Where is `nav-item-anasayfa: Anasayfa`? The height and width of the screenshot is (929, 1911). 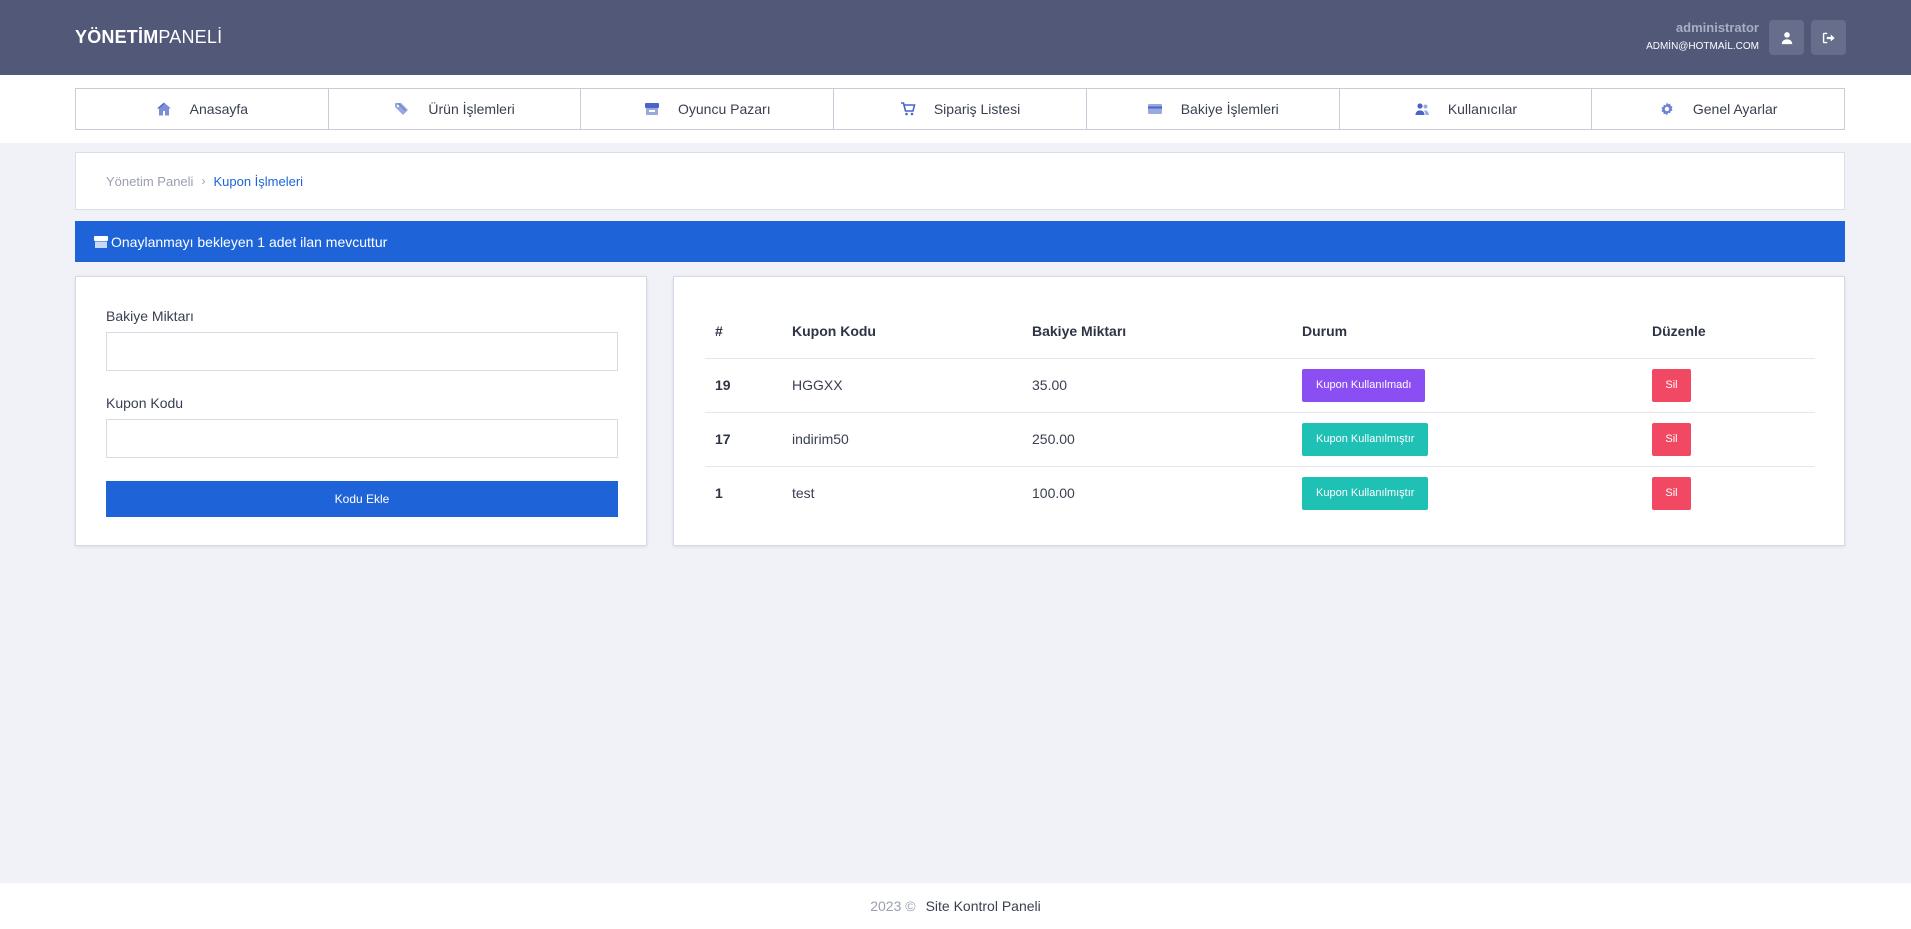
nav-item-anasayfa: Anasayfa is located at coordinates (202, 109).